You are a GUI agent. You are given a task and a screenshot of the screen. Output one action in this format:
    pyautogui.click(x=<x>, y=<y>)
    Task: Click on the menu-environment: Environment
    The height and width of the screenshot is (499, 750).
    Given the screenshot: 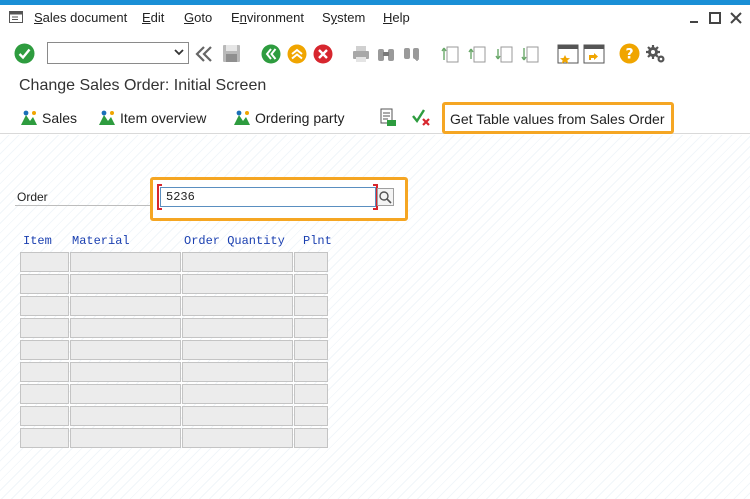 What is the action you would take?
    pyautogui.click(x=267, y=17)
    